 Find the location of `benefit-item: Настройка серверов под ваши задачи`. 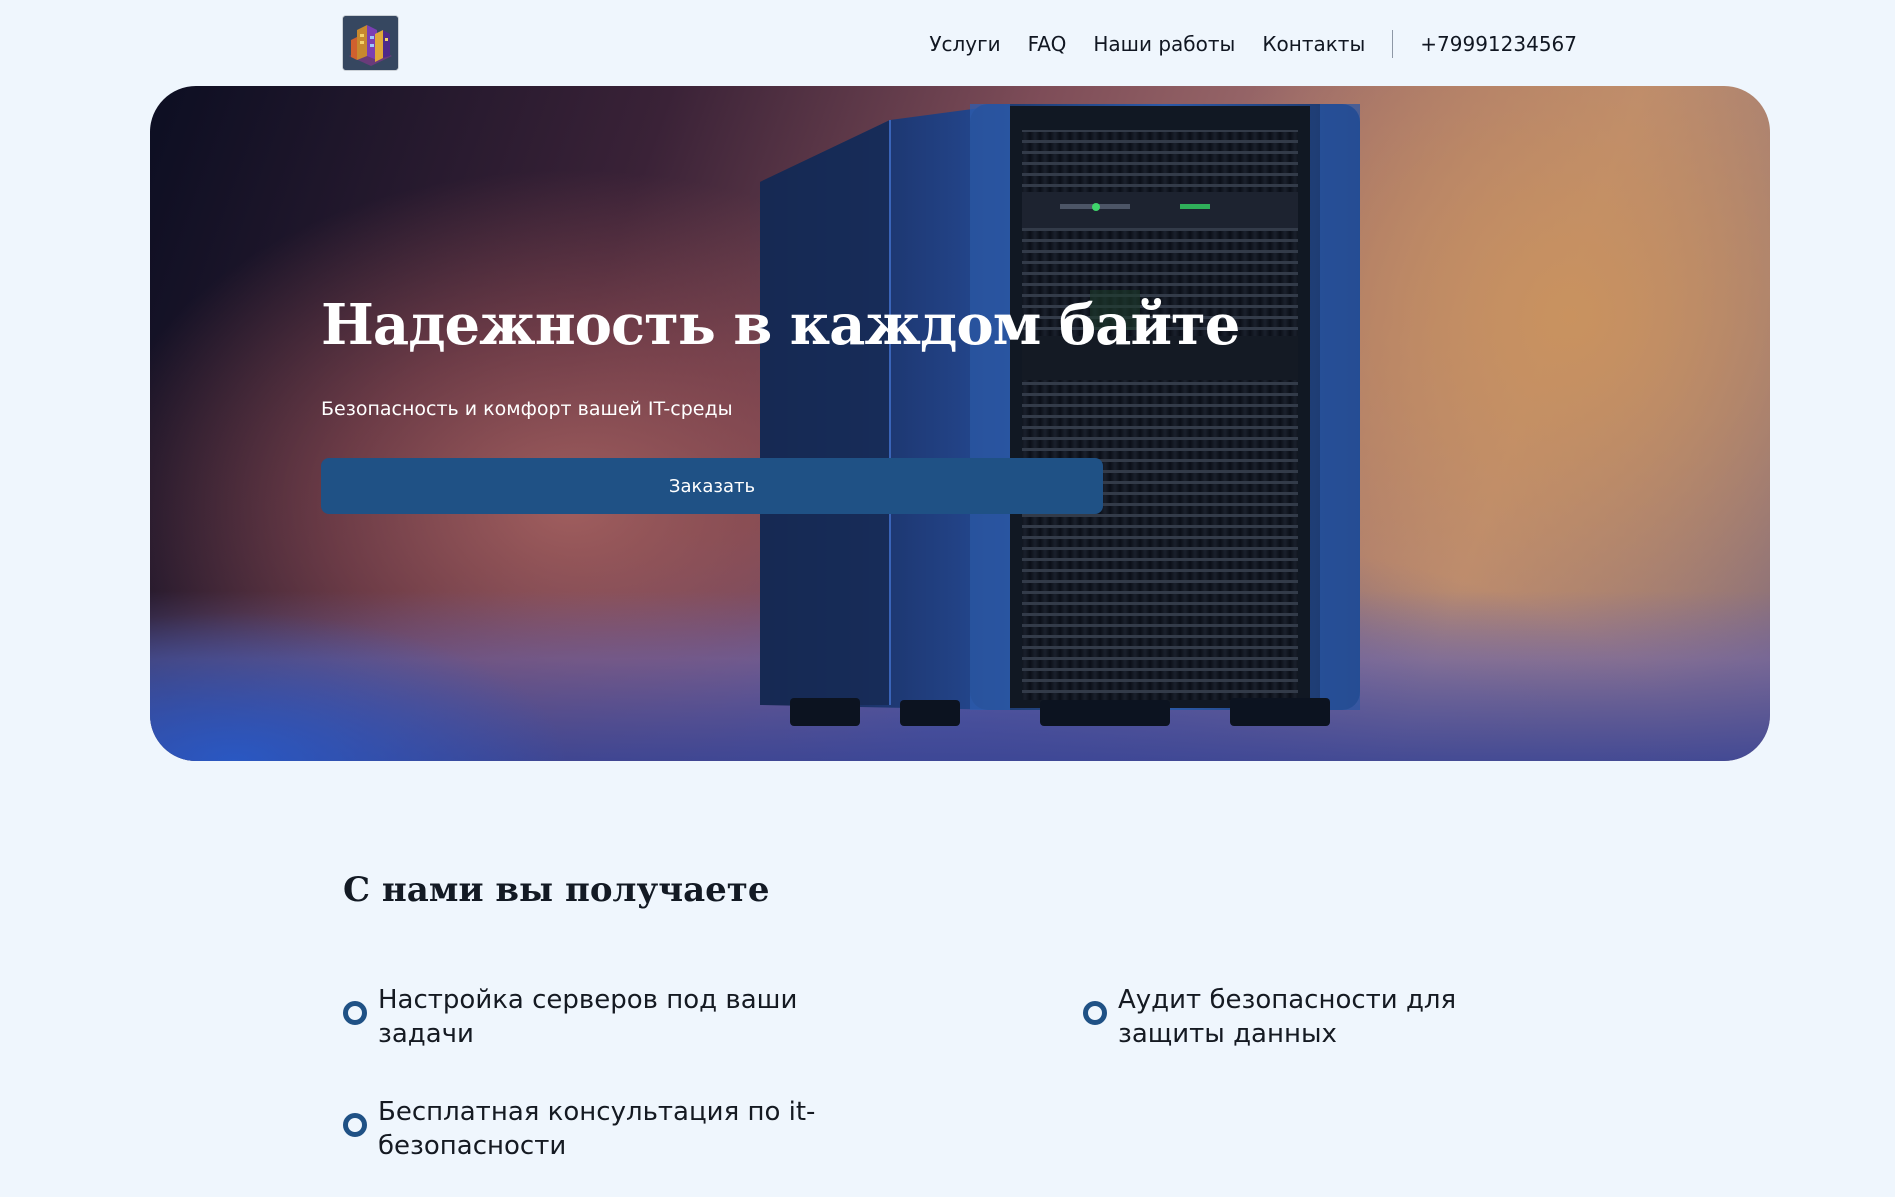

benefit-item: Настройка серверов под ваши задачи is located at coordinates (593, 1017).